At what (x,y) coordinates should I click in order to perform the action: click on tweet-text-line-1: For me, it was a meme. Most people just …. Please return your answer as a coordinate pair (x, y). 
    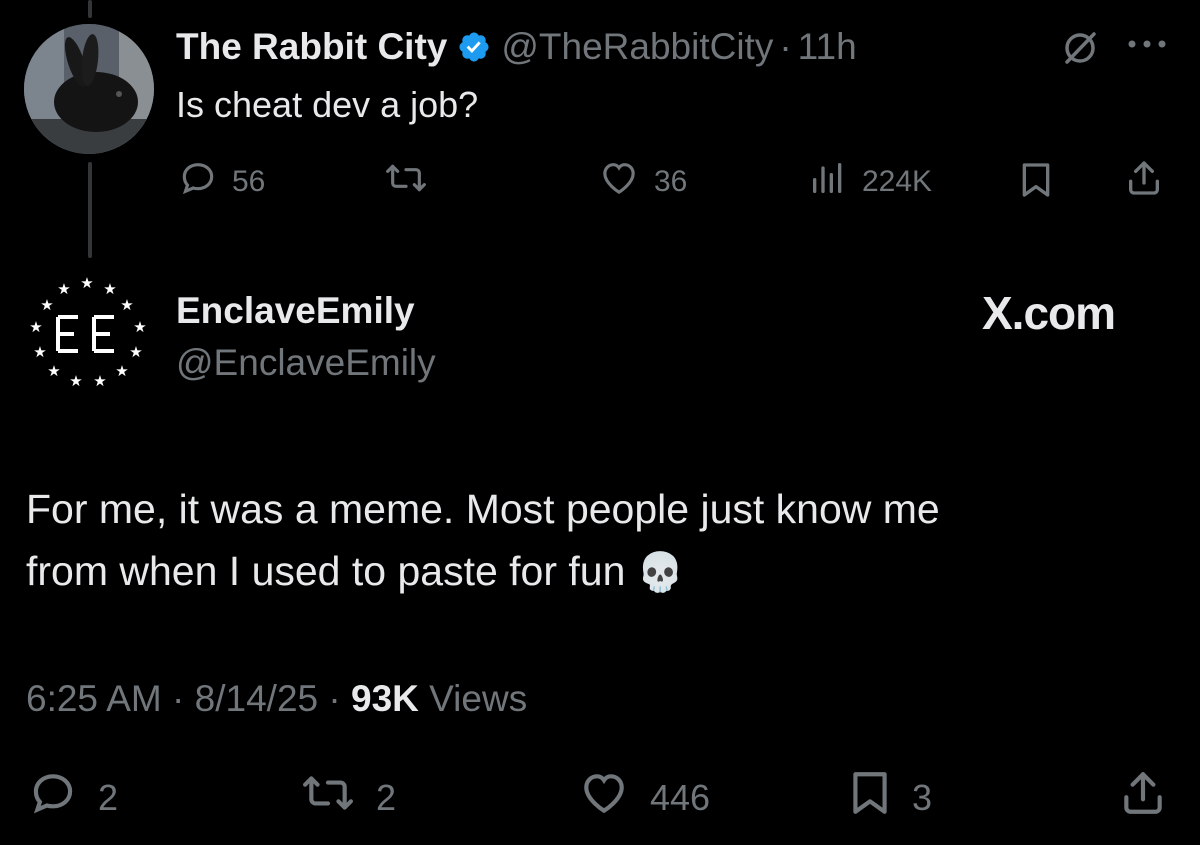
    Looking at the image, I should click on (483, 509).